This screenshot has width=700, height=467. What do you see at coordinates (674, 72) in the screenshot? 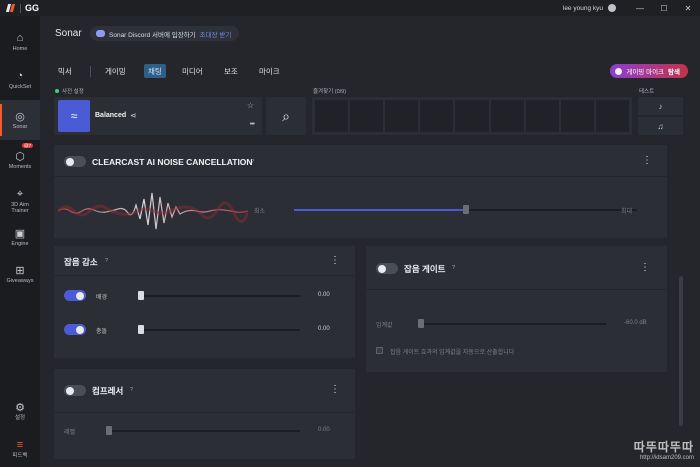
I see `mic-pill-action: 탐색` at bounding box center [674, 72].